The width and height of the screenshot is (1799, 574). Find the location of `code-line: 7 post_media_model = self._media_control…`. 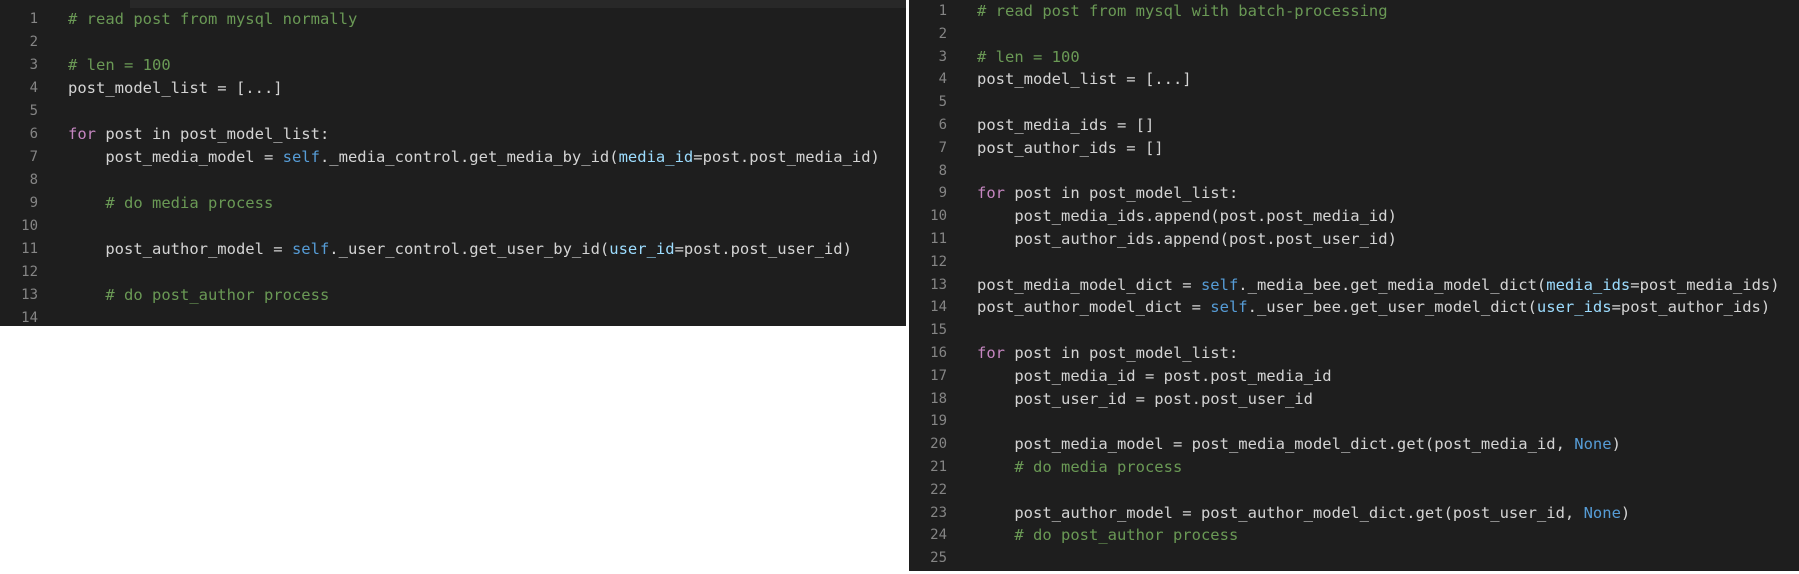

code-line: 7 post_media_model = self._media_control… is located at coordinates (453, 157).